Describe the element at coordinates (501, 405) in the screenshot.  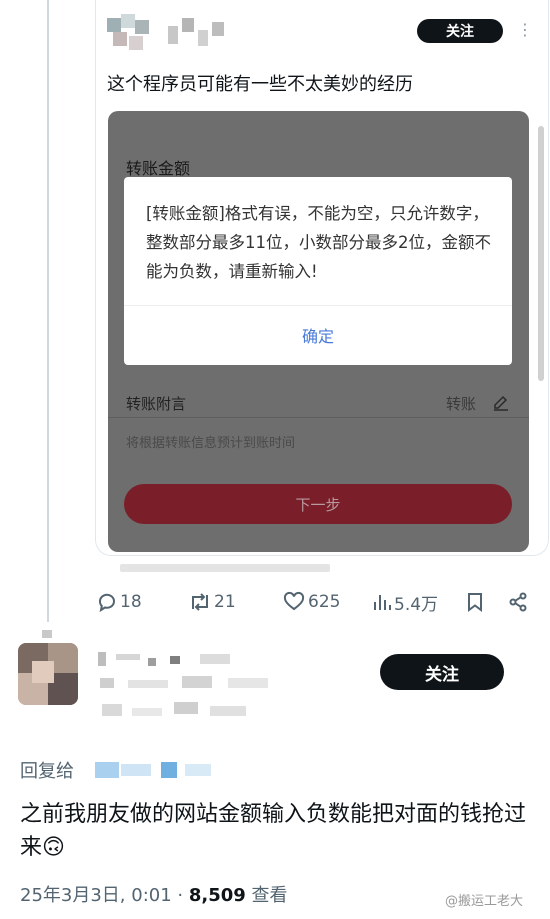
I see `edit-pencil-icon` at that location.